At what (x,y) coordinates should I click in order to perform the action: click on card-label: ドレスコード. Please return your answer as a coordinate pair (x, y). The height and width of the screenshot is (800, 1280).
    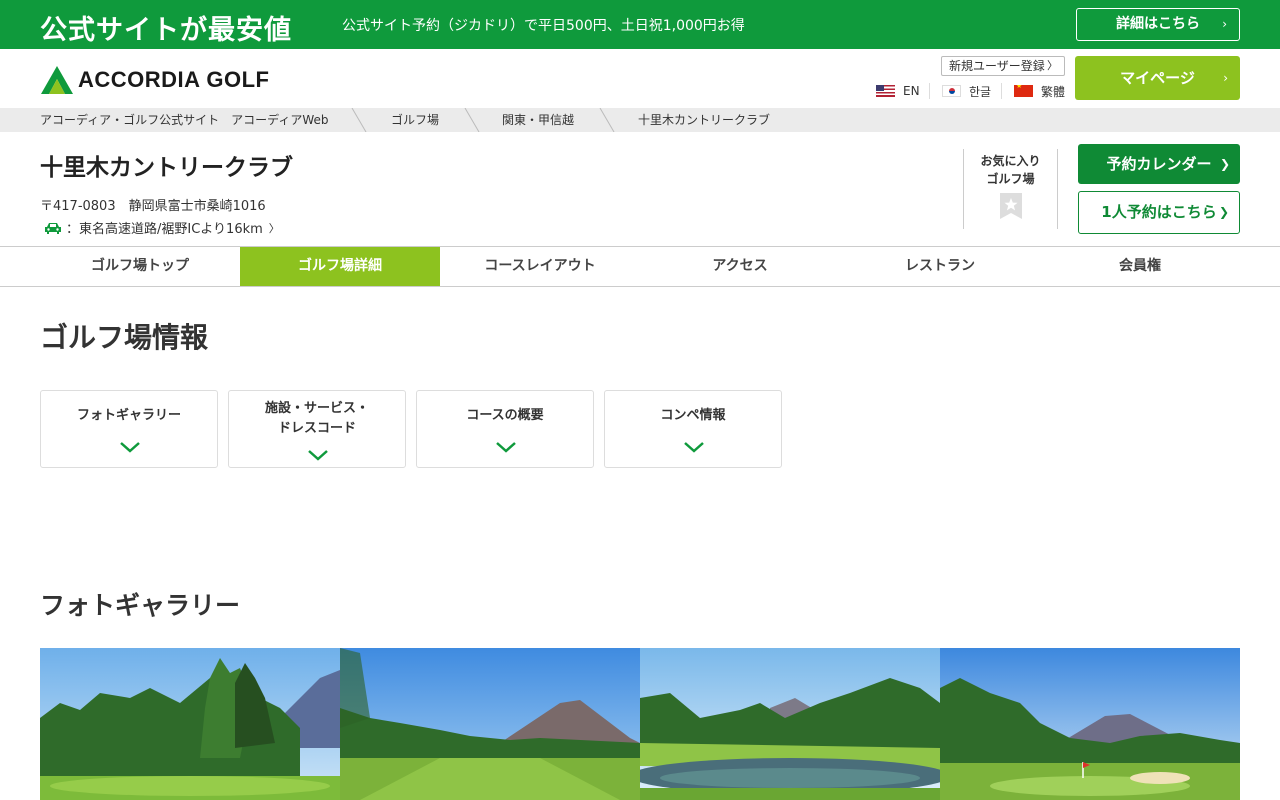
    Looking at the image, I should click on (316, 428).